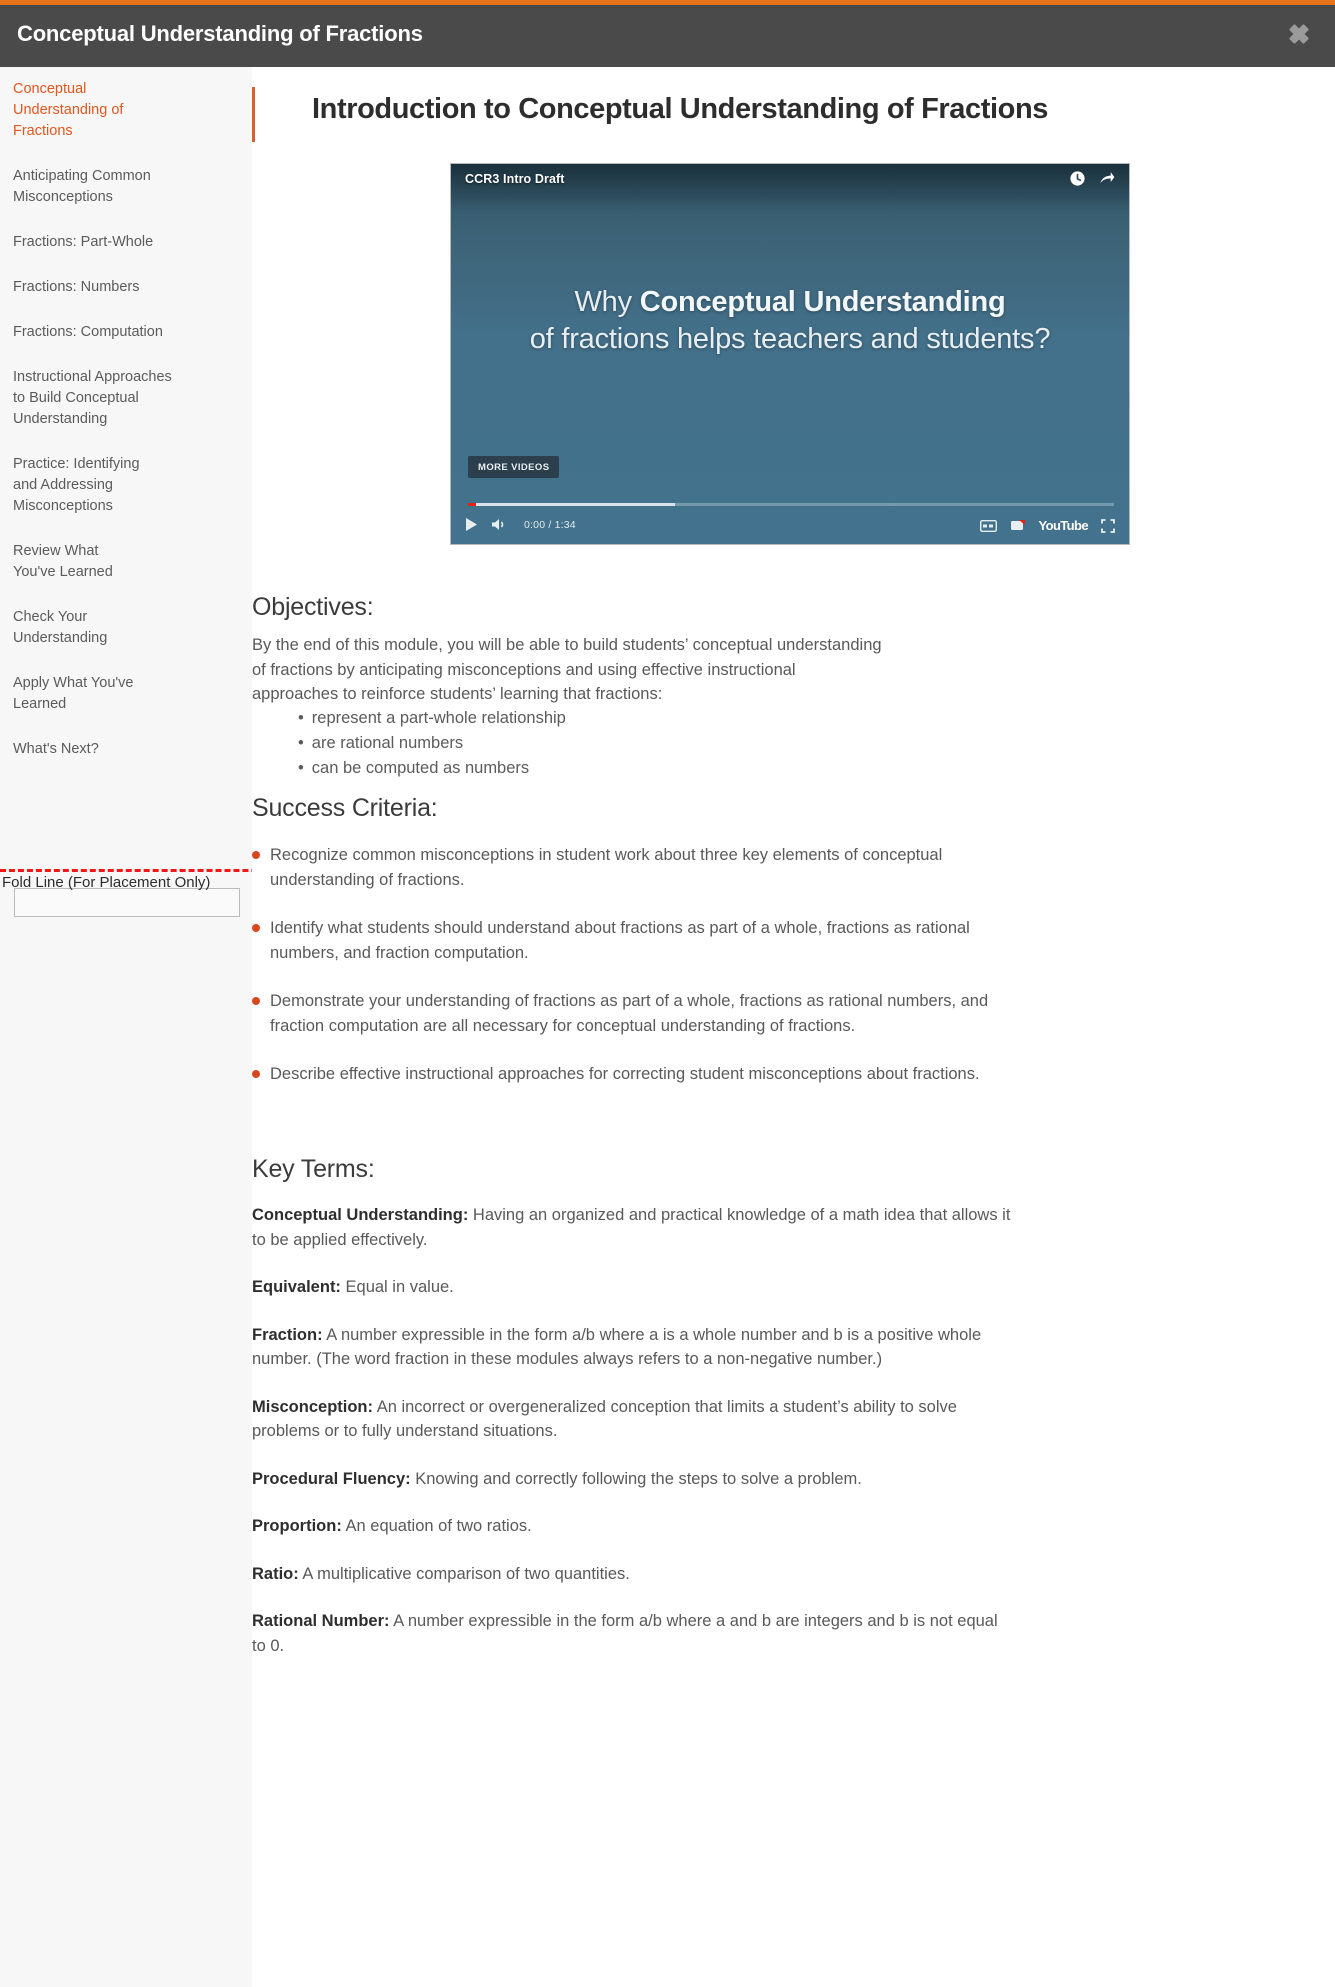 The width and height of the screenshot is (1335, 1987). Describe the element at coordinates (667, 36) in the screenshot. I see `app-header: Conceptual Understanding of Fractions` at that location.